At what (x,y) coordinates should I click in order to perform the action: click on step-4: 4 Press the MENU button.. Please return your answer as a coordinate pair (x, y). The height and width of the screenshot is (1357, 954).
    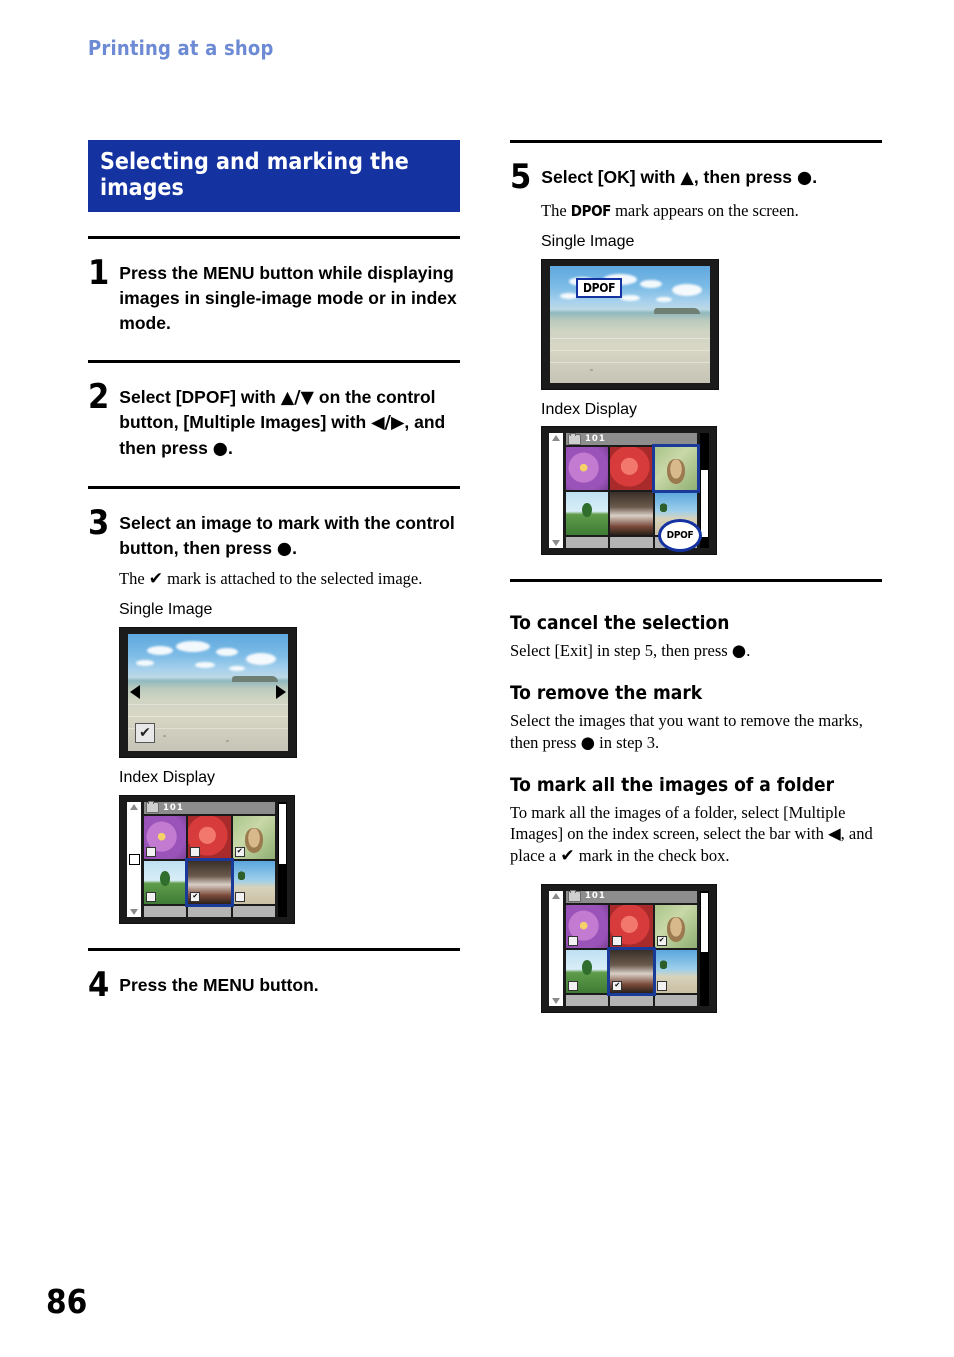
    Looking at the image, I should click on (274, 984).